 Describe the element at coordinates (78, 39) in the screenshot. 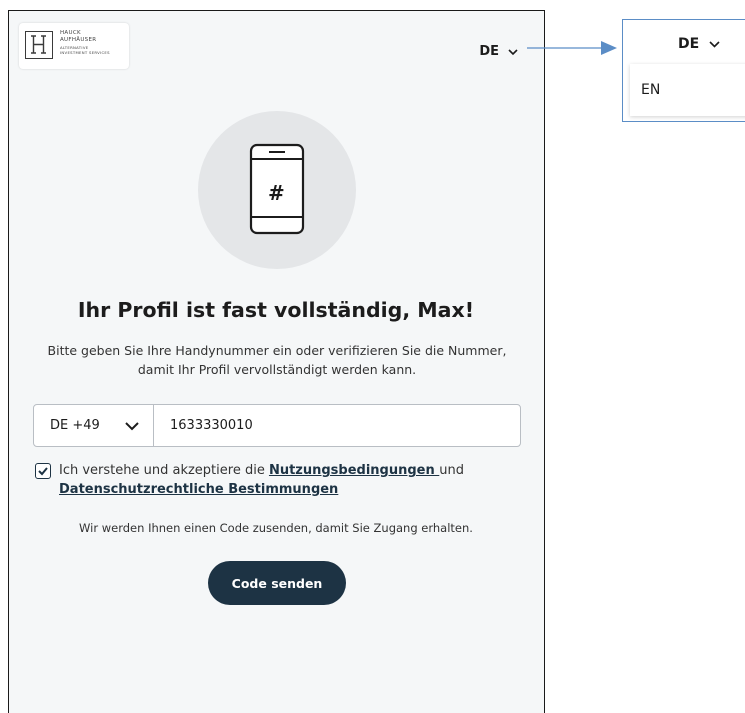

I see `logo-line-2: AUFHÄUSER` at that location.